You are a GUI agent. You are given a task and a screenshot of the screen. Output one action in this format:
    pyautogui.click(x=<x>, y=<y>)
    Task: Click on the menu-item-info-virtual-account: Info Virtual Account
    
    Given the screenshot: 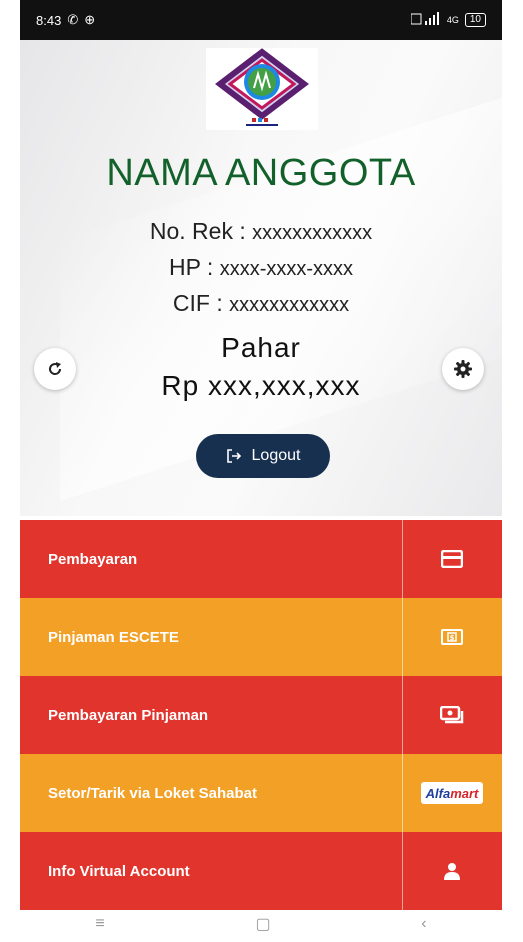 What is the action you would take?
    pyautogui.click(x=261, y=871)
    